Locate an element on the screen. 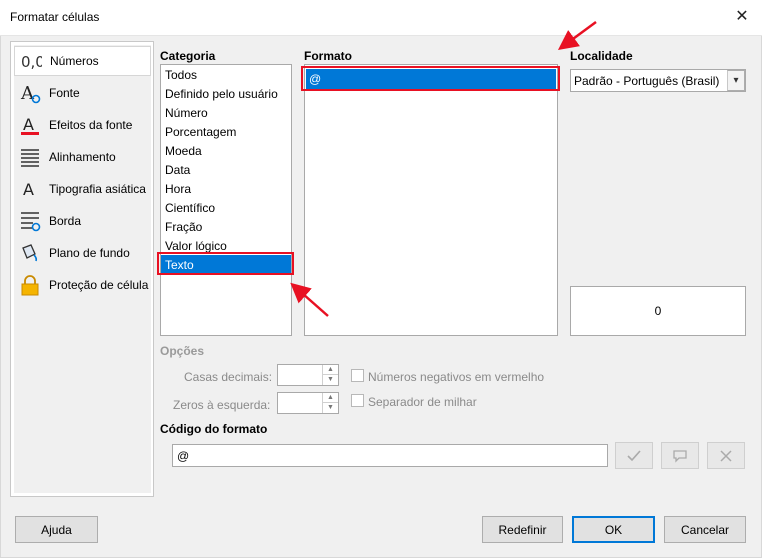 Image resolution: width=762 pixels, height=558 pixels. annotation-arrow-locale is located at coordinates (577, 35).